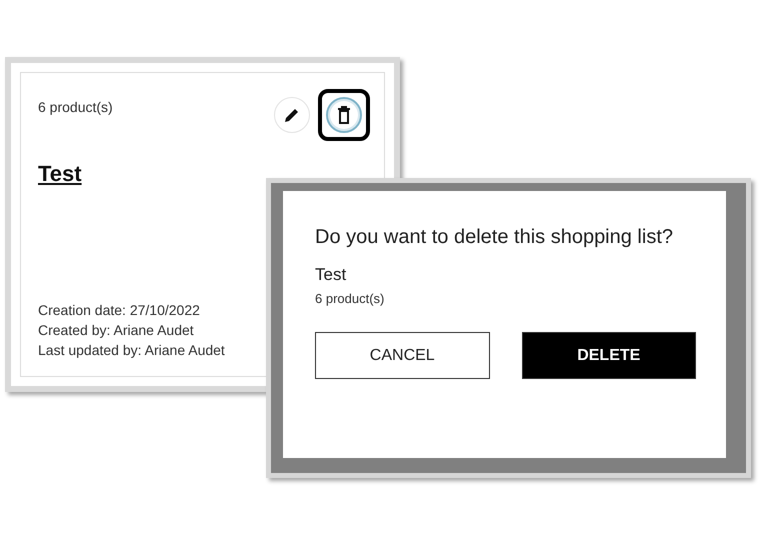 Image resolution: width=759 pixels, height=540 pixels. I want to click on dialog-question: Do you want to delete this shopping list?, so click(494, 237).